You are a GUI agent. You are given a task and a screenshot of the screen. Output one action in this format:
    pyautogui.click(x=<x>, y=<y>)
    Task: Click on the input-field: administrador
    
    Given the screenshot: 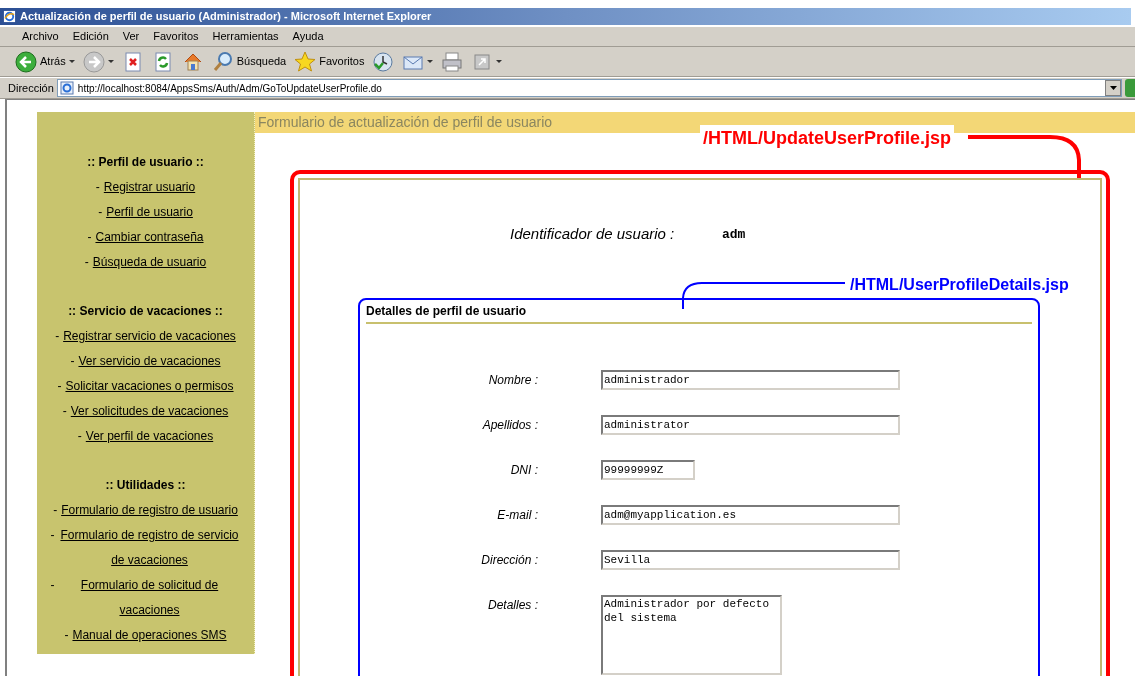 What is the action you would take?
    pyautogui.click(x=750, y=379)
    